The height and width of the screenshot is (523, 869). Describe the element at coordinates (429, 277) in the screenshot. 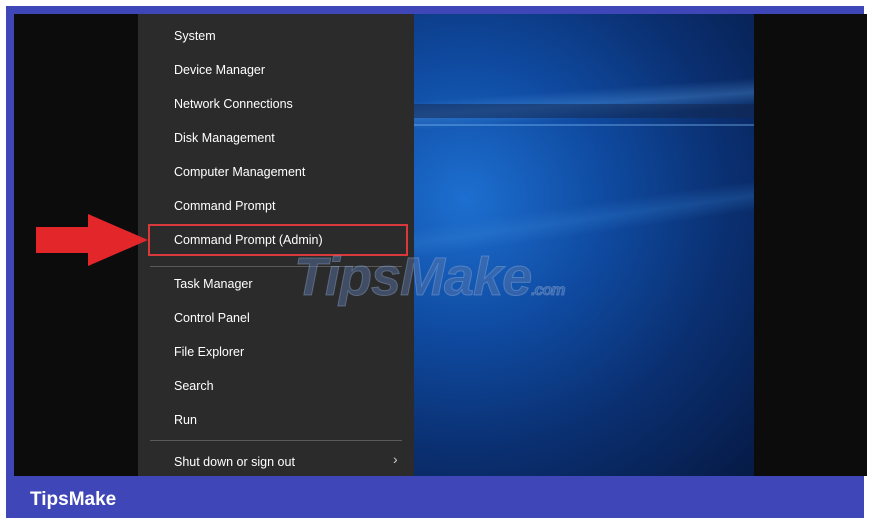

I see `tipsmake-watermark: TipsMake.com` at that location.